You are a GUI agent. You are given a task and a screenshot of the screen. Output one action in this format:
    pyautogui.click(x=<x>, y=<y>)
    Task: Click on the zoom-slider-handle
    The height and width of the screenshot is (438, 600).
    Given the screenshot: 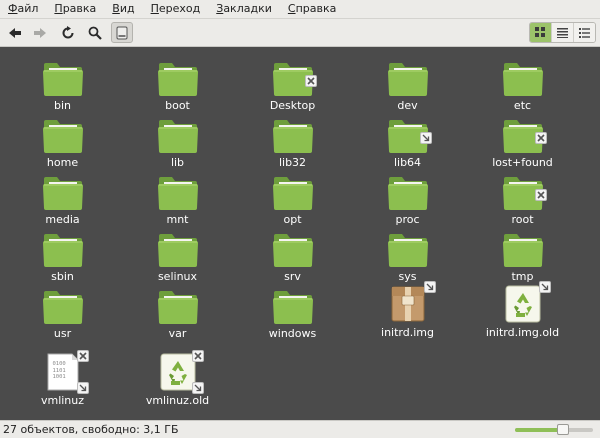 What is the action you would take?
    pyautogui.click(x=563, y=429)
    